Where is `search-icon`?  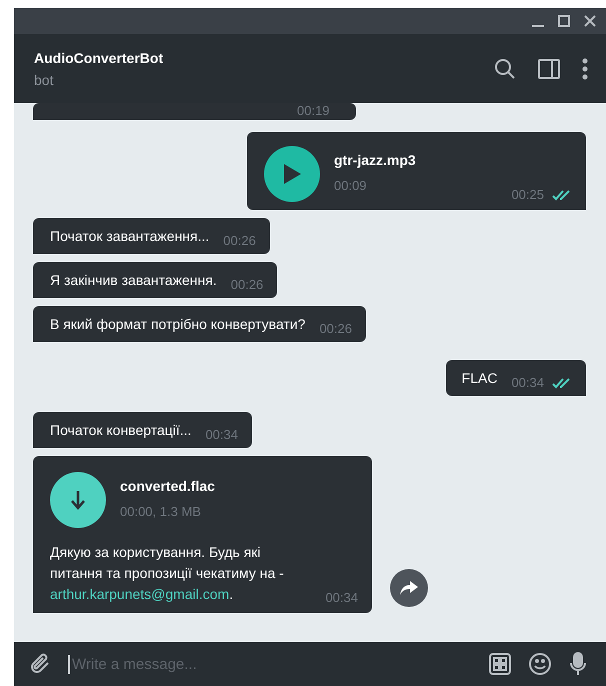
search-icon is located at coordinates (505, 69).